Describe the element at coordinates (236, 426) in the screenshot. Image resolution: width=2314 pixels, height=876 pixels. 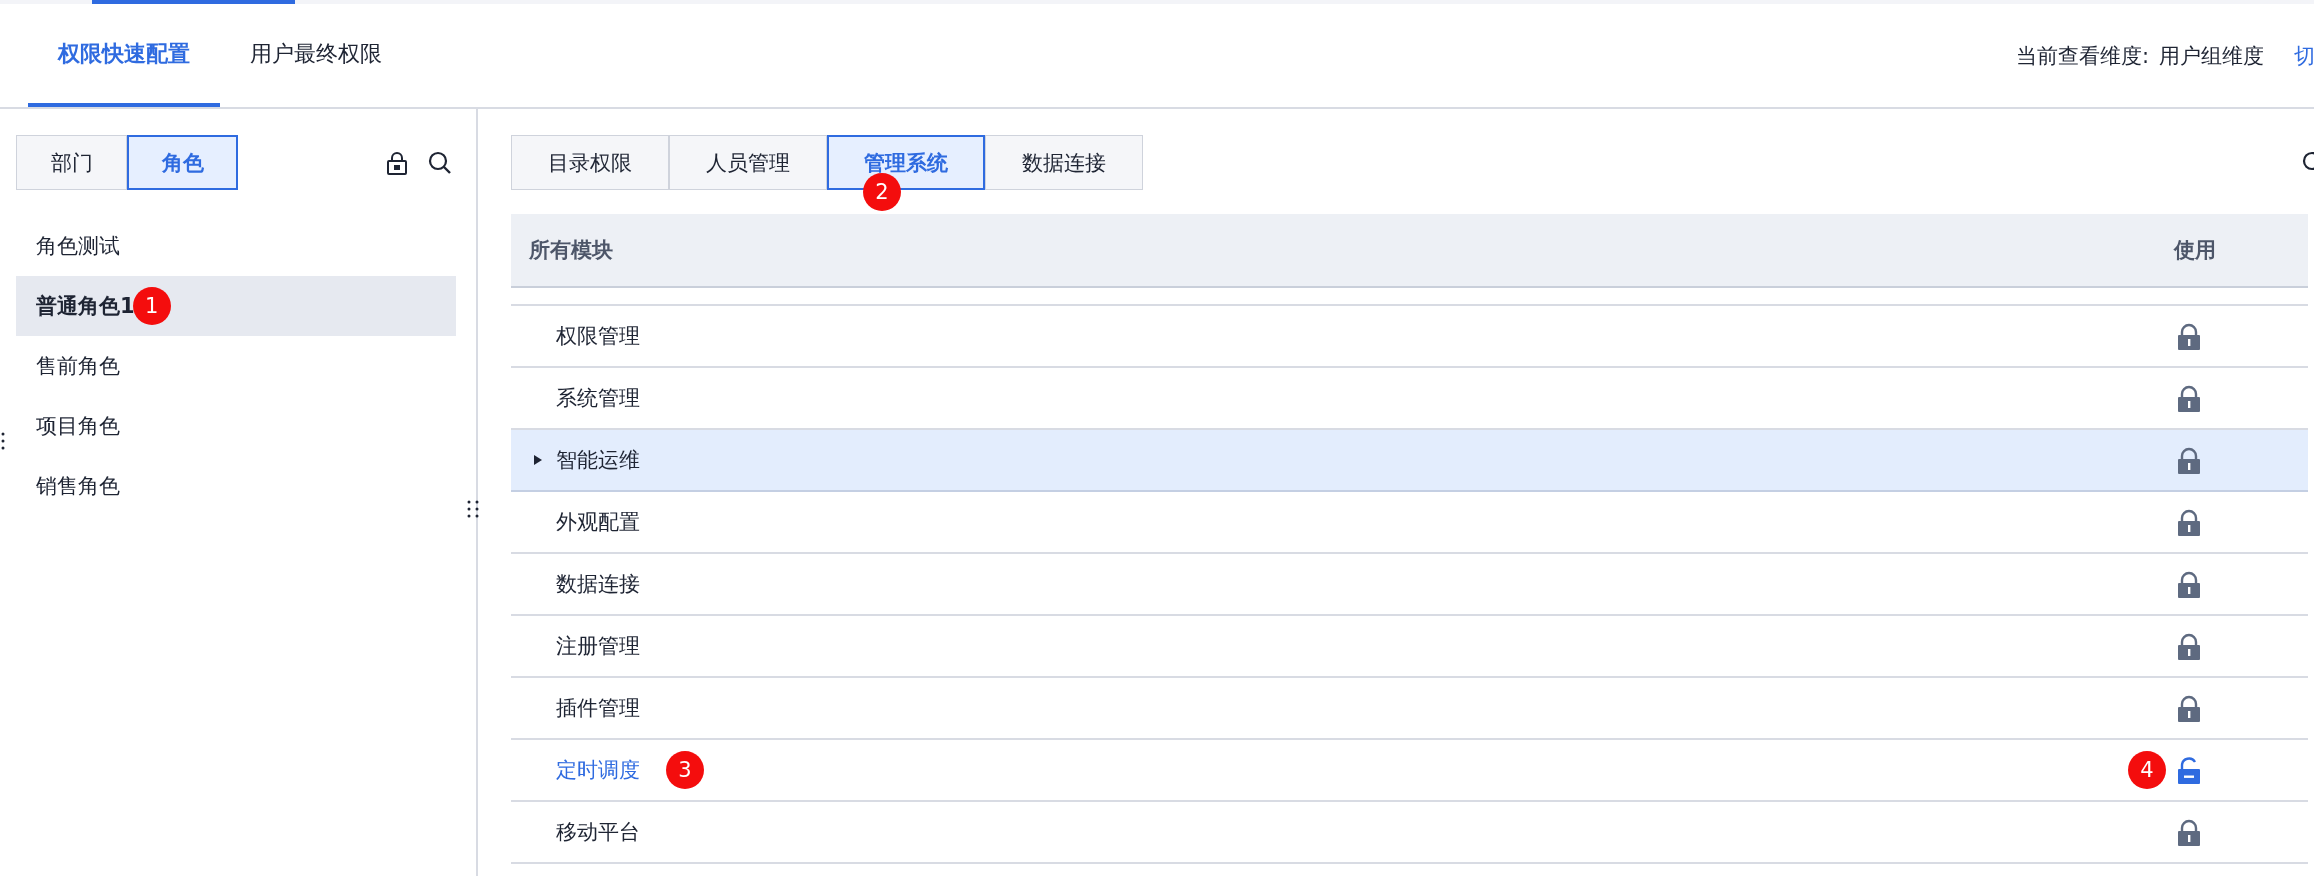
I see `role-item: 项目角色` at that location.